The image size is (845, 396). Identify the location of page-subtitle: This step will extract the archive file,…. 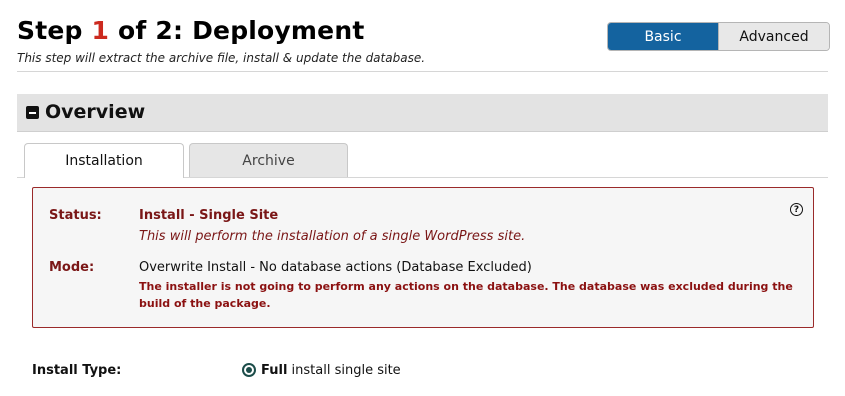
(221, 58).